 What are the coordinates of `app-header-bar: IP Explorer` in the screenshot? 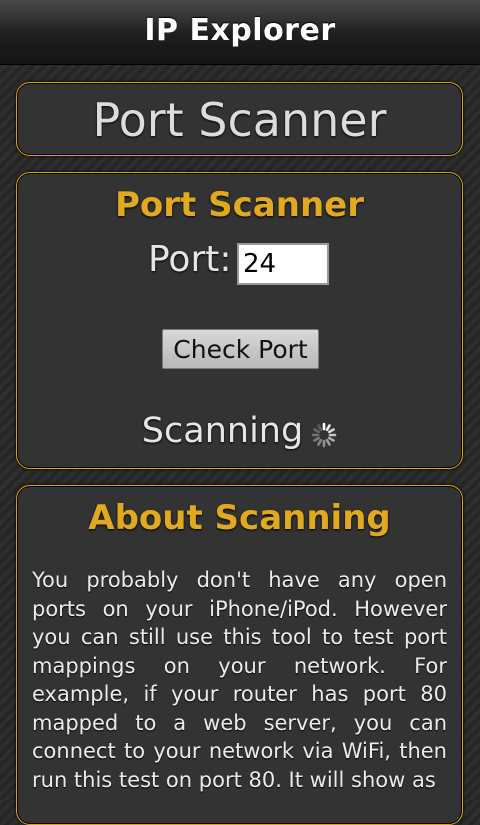 It's located at (240, 32).